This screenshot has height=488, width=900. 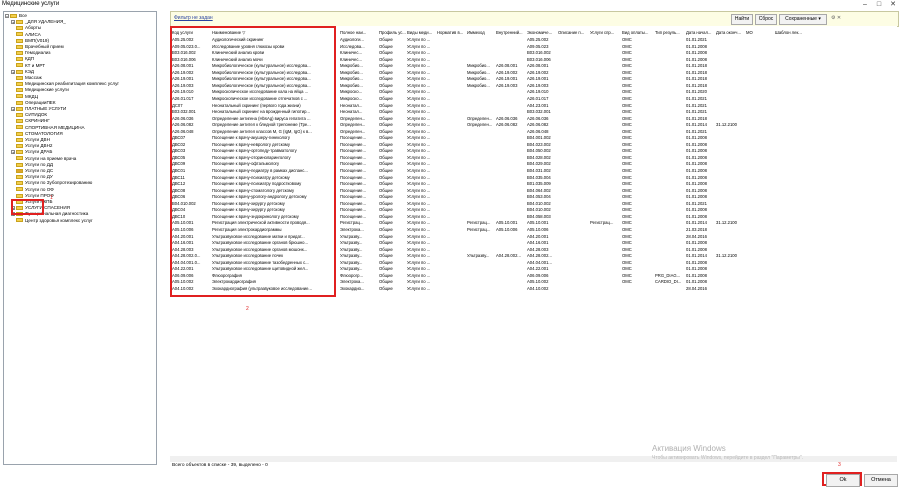 I want to click on tree-item: ОперацииПЕК, so click(x=33, y=103).